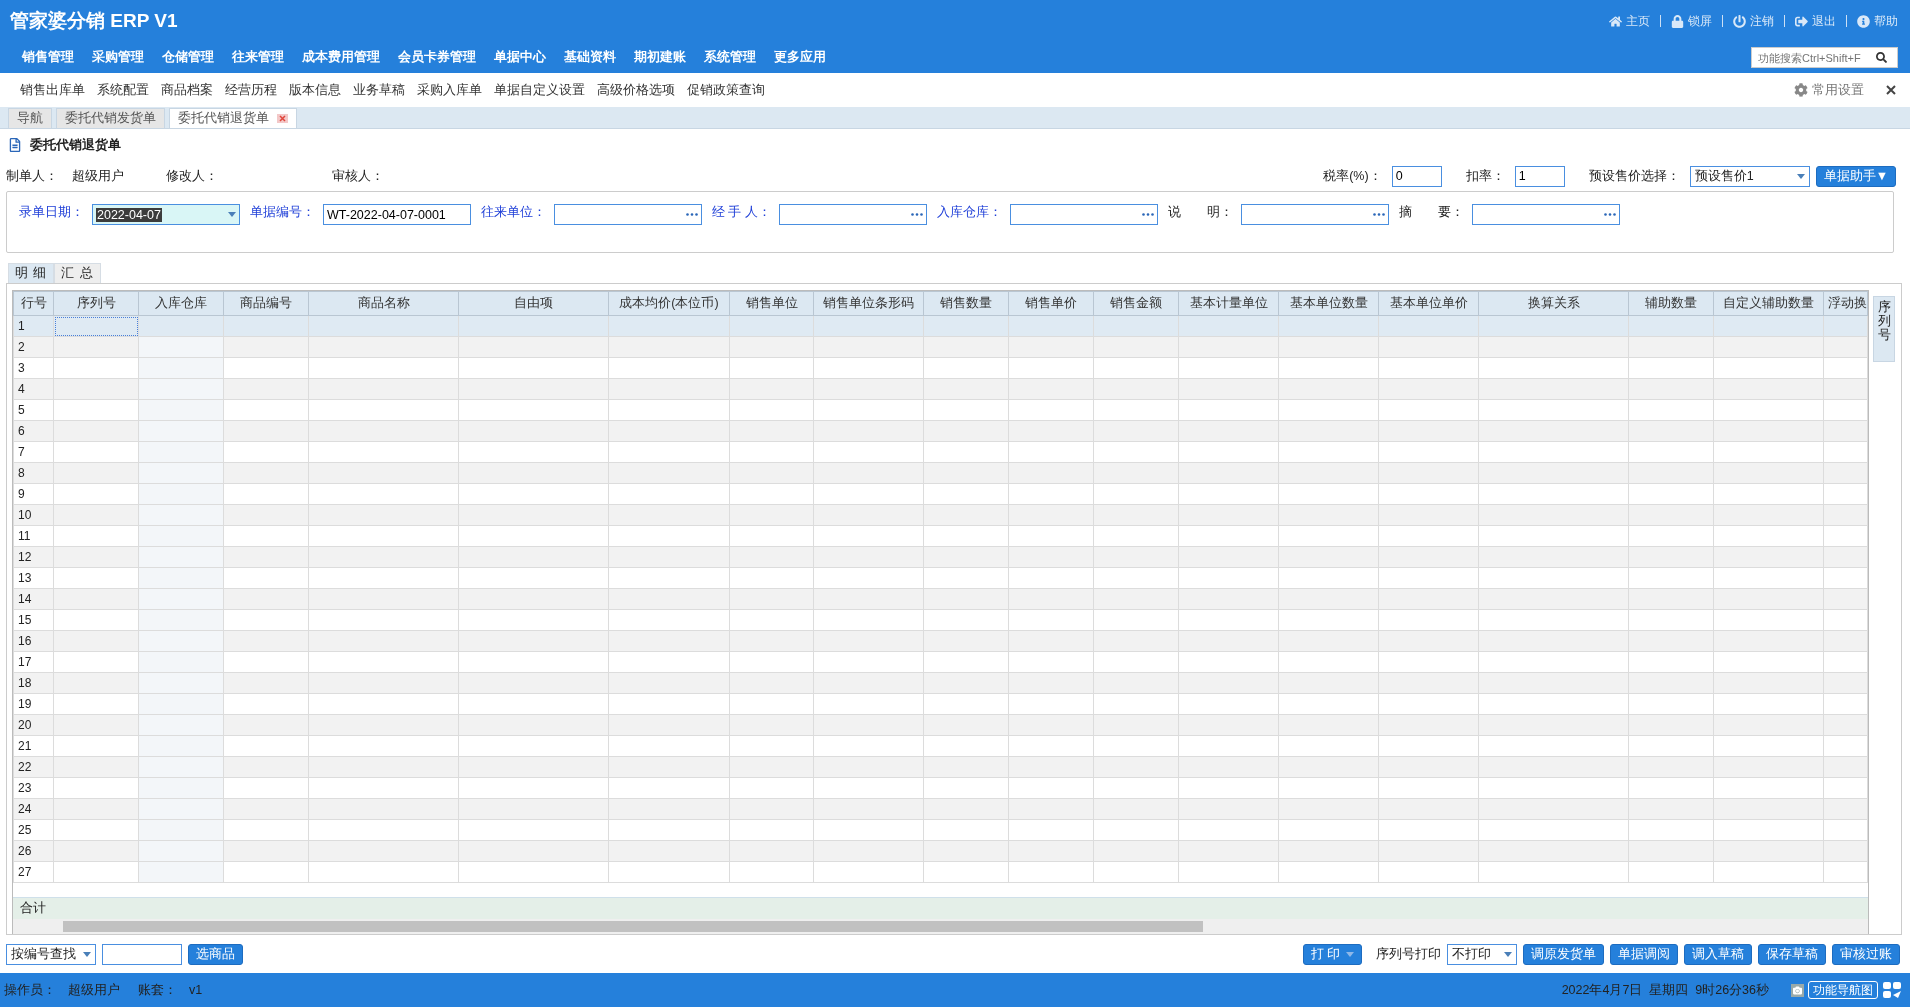  Describe the element at coordinates (181, 303) in the screenshot. I see `column-header: 入库仓库` at that location.